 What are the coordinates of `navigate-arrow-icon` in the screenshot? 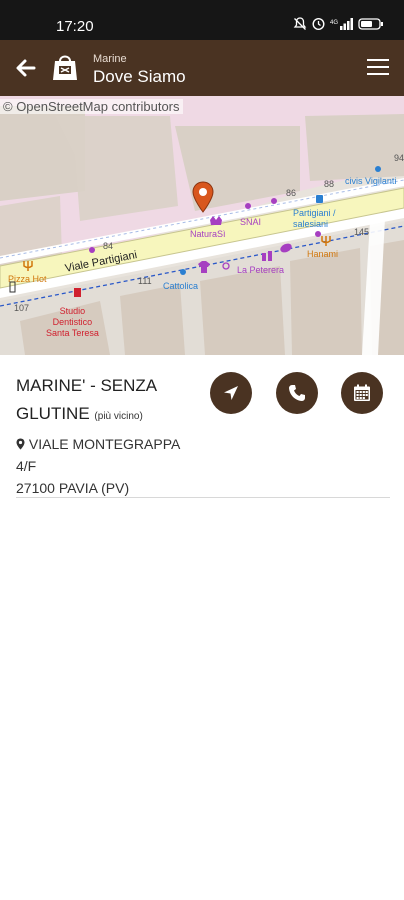 It's located at (231, 393).